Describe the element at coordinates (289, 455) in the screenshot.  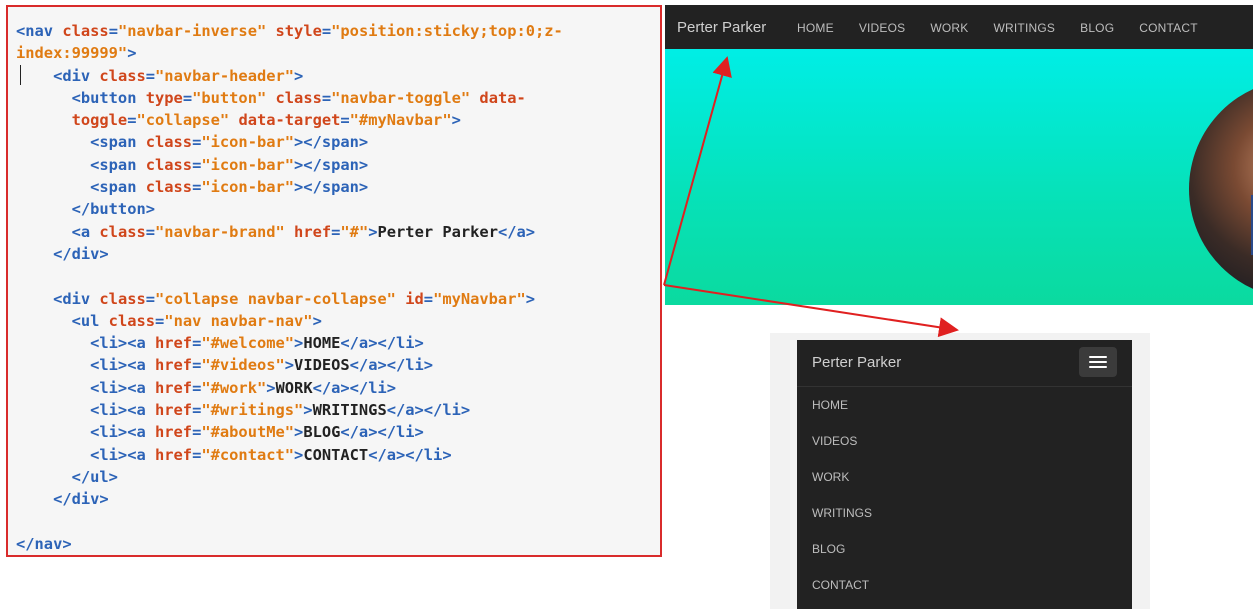
I see `code-line: <li><a href="#contact">CONTACT</a></li>` at that location.